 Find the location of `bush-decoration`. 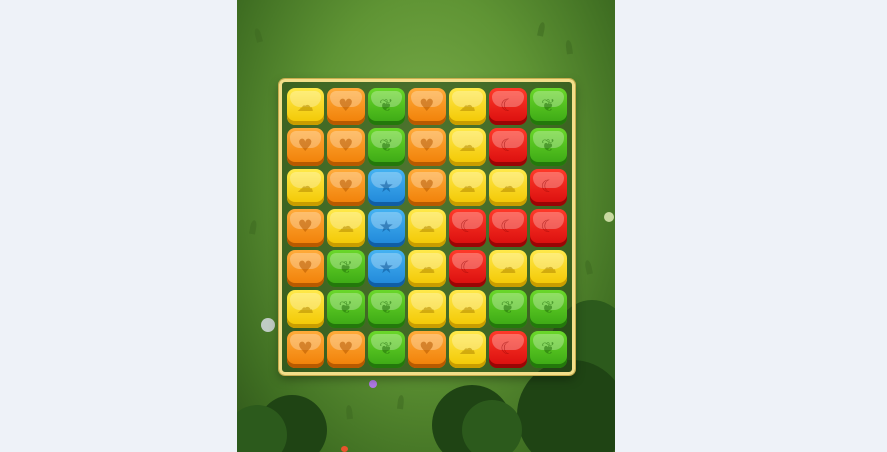

bush-decoration is located at coordinates (492, 426).